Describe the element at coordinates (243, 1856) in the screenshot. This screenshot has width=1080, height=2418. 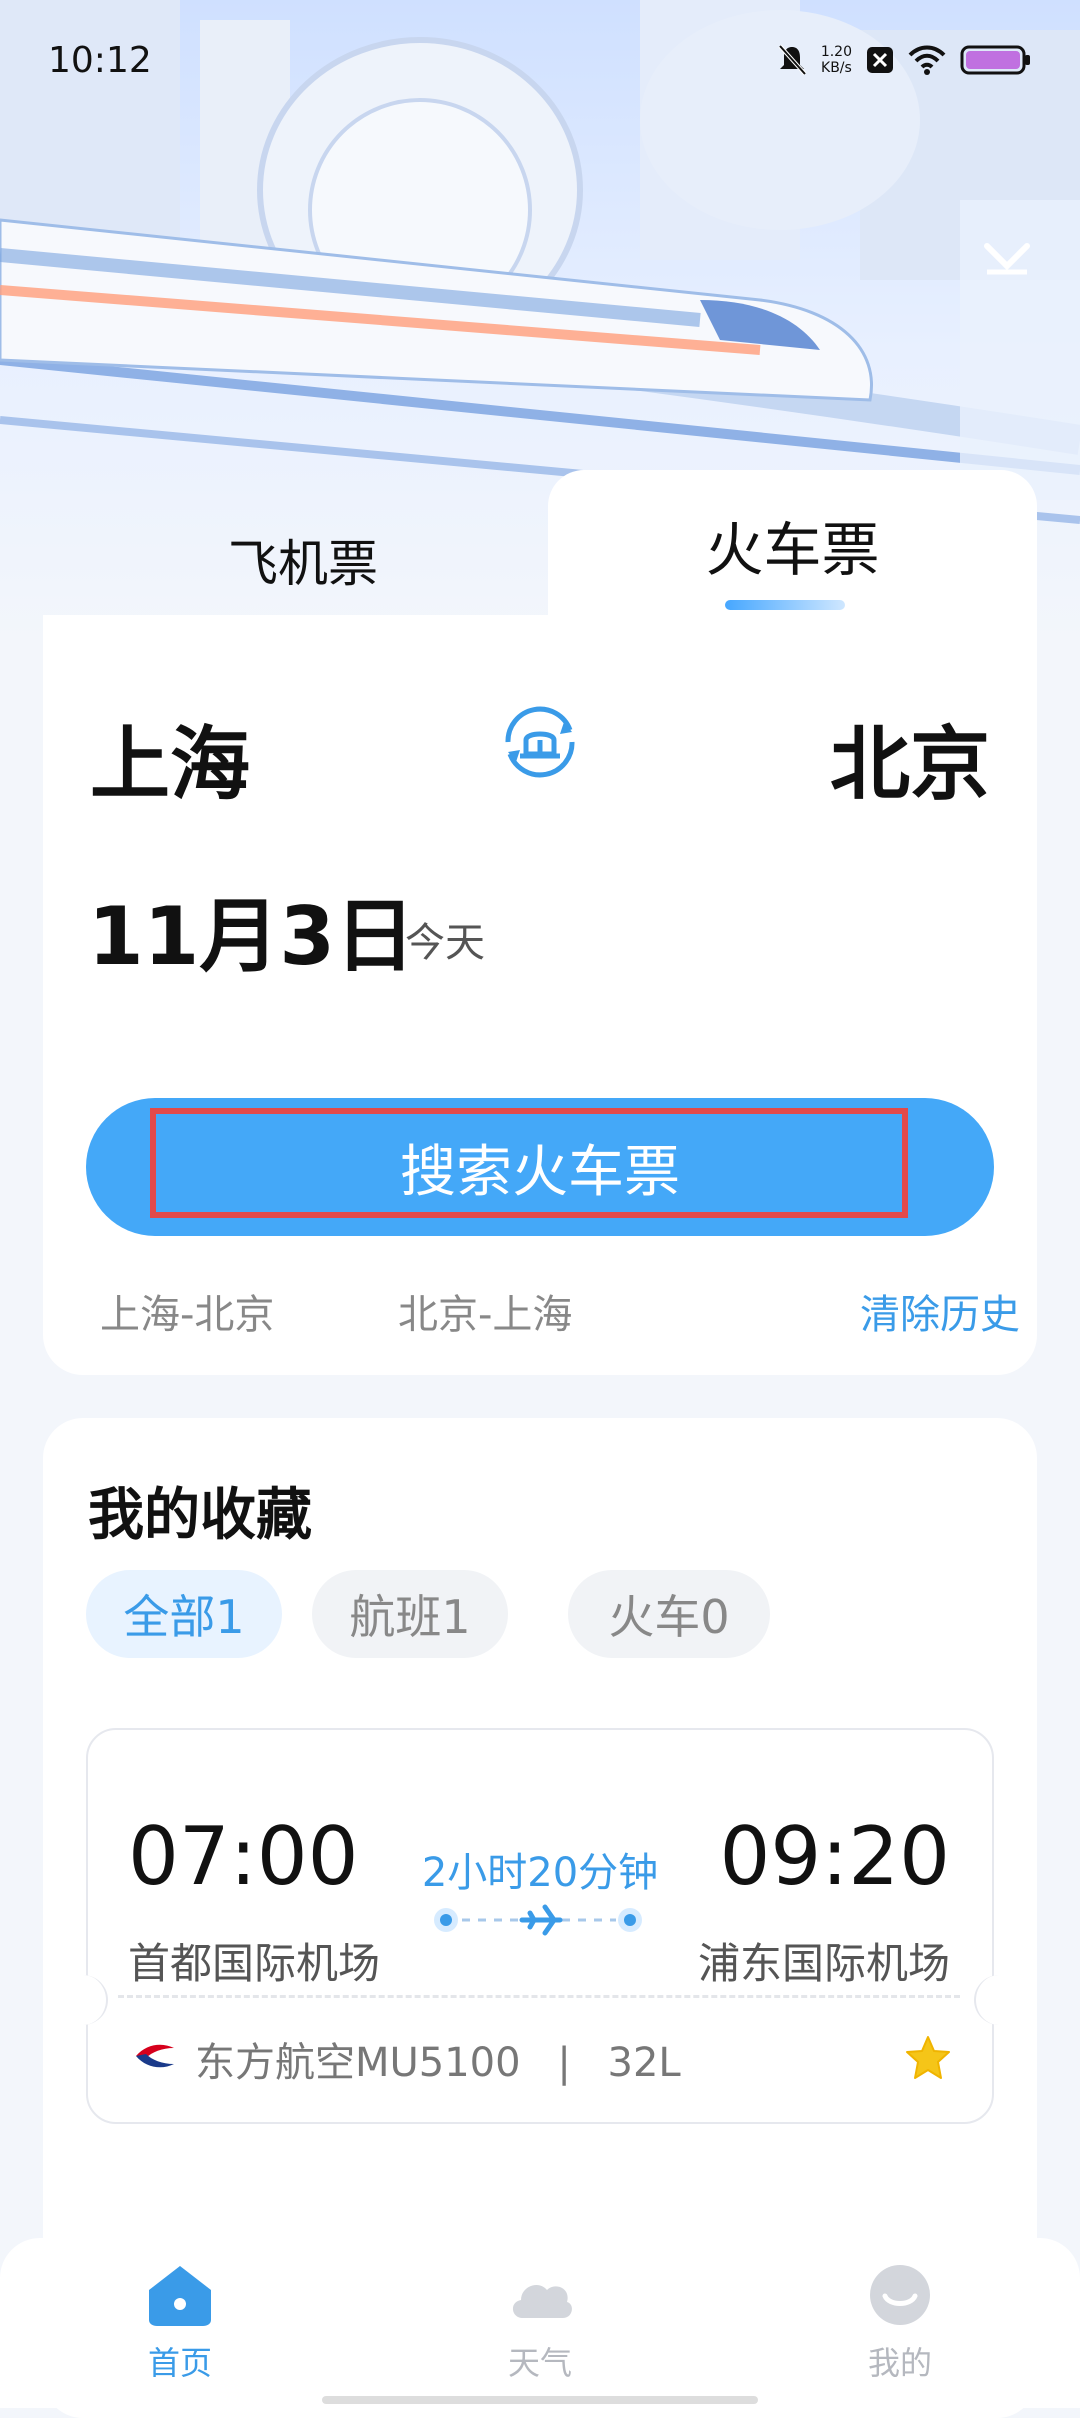
I see `departure-time: 07:00` at that location.